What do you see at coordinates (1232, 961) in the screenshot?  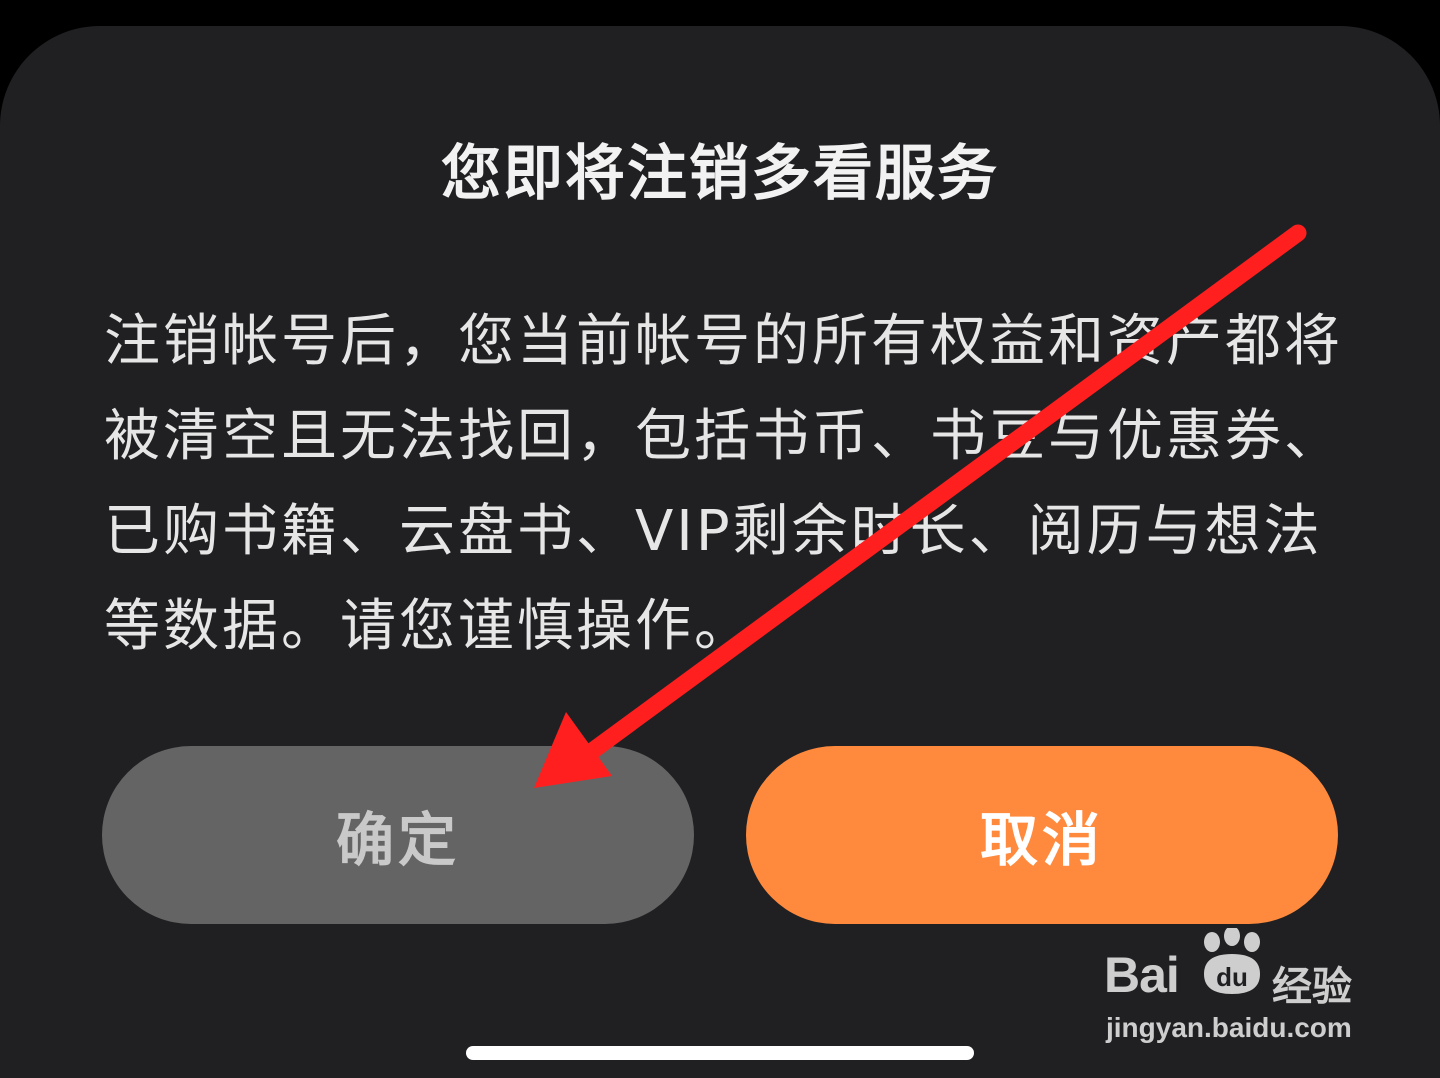 I see `baidu-paw-icon: du` at bounding box center [1232, 961].